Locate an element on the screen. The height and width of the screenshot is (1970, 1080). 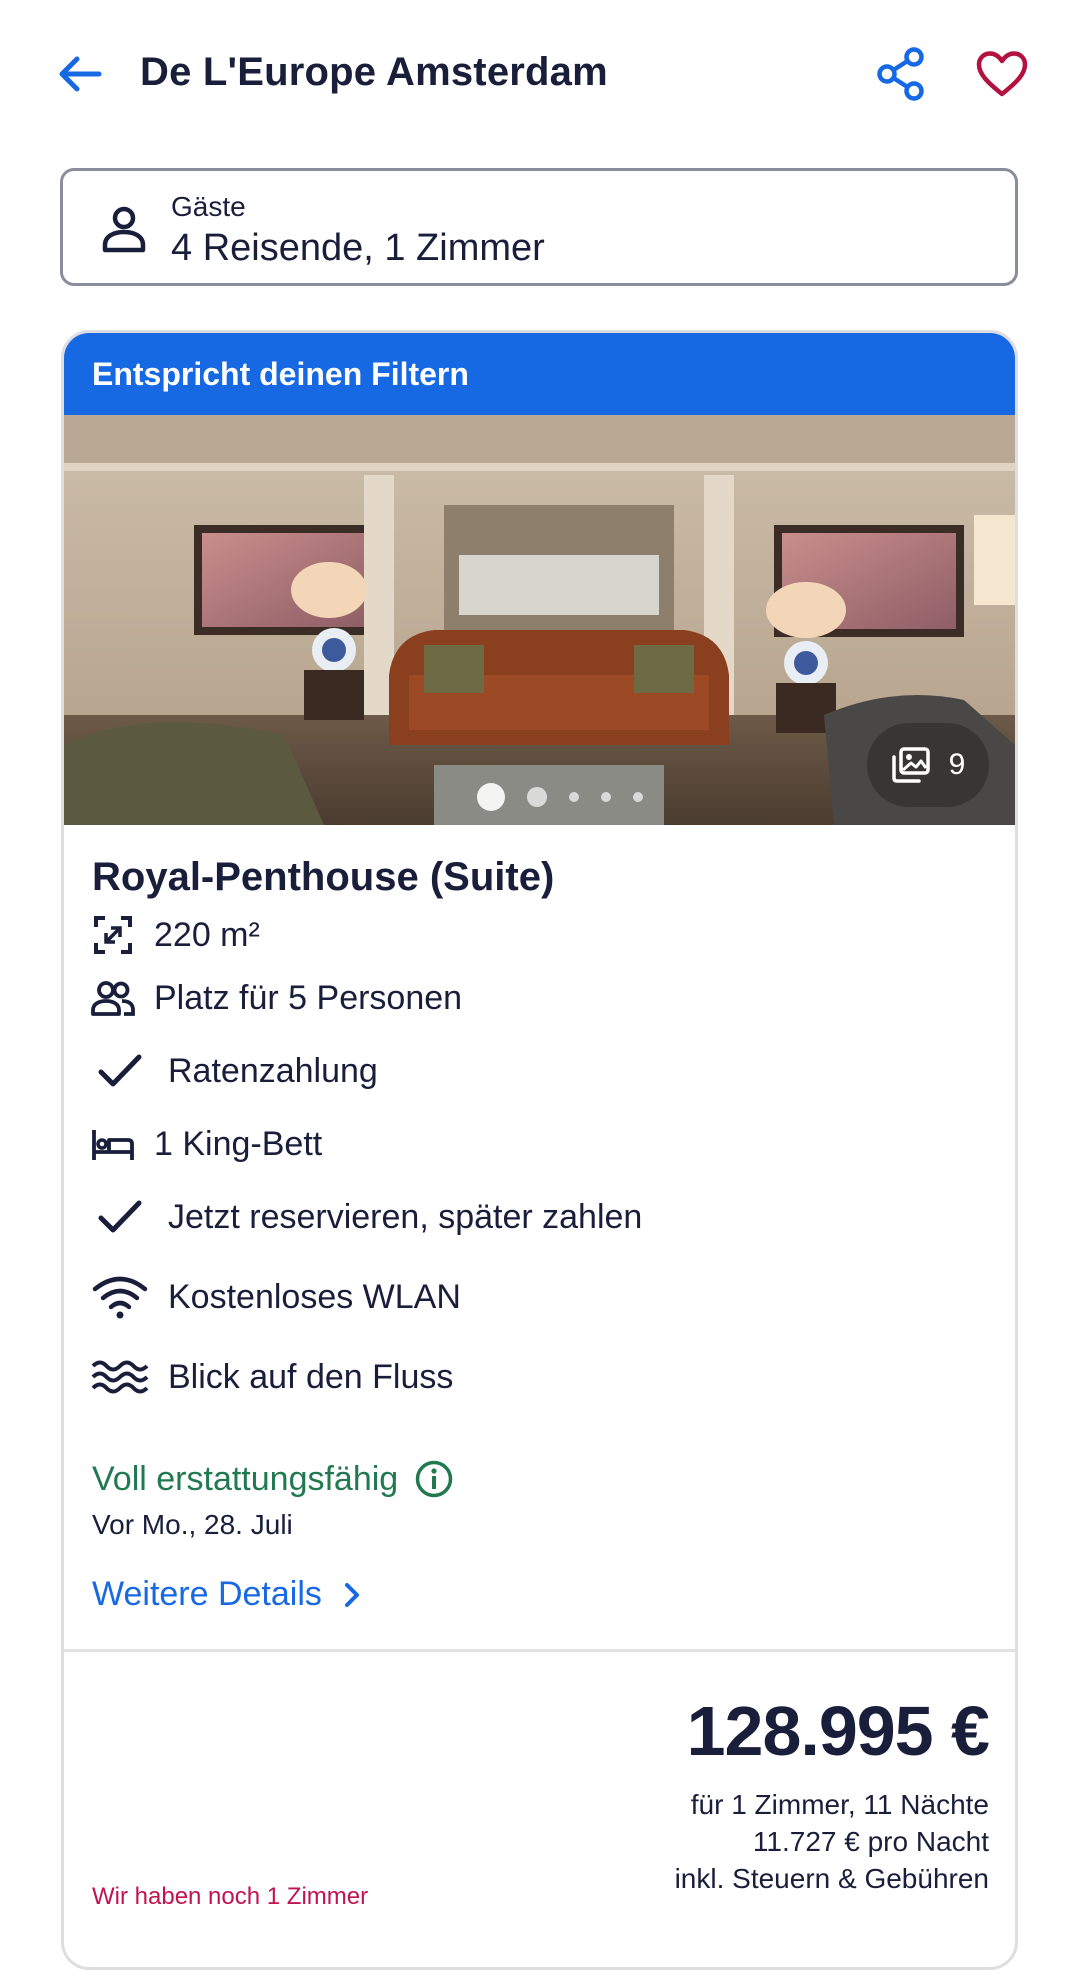
bed-icon is located at coordinates (113, 1145).